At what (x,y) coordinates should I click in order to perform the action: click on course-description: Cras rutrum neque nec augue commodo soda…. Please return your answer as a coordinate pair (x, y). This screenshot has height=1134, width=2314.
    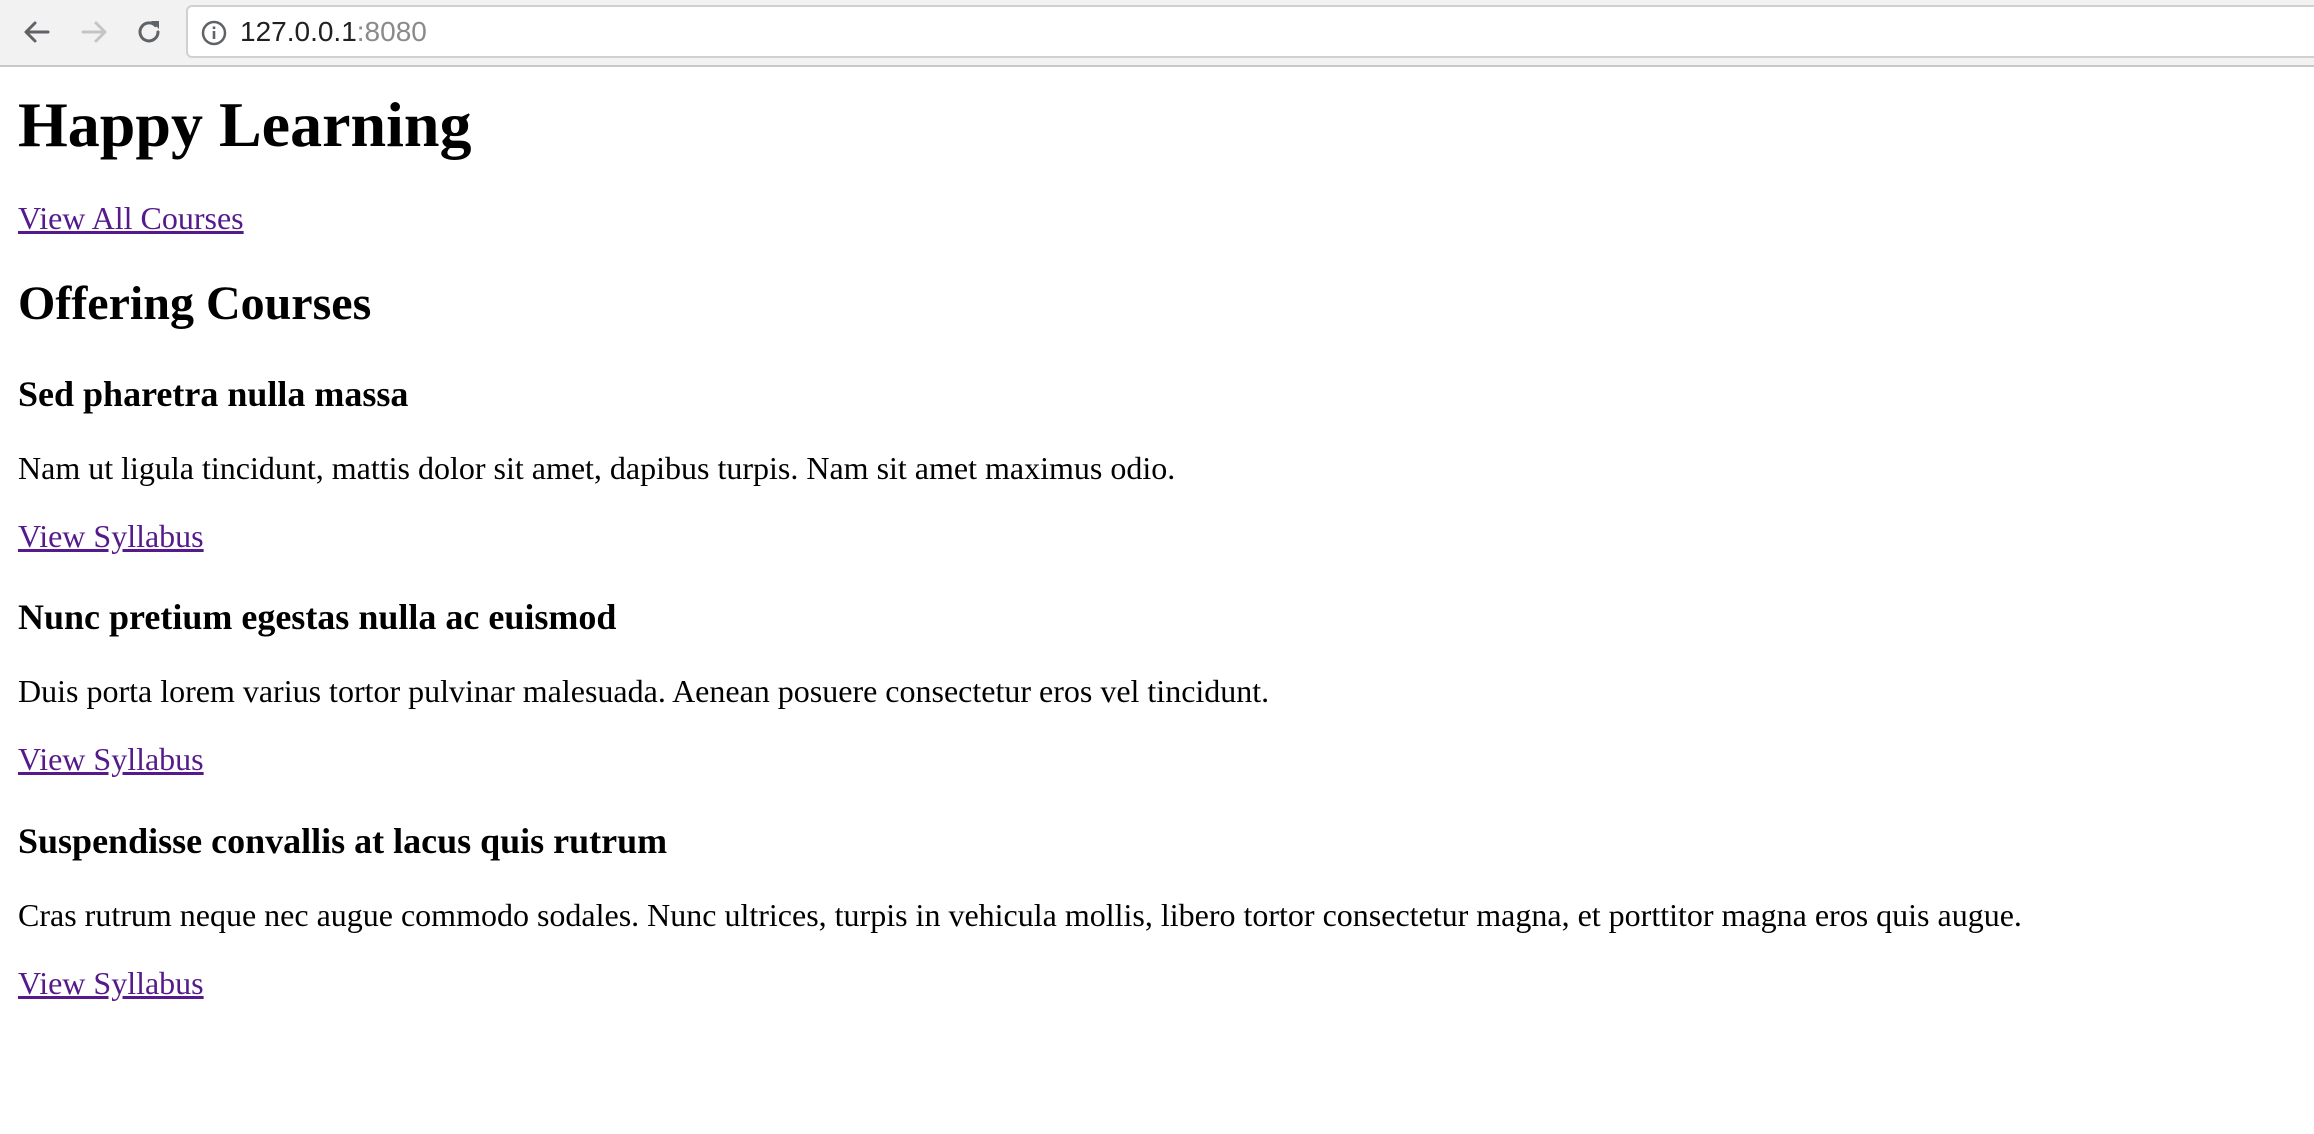
    Looking at the image, I should click on (1020, 915).